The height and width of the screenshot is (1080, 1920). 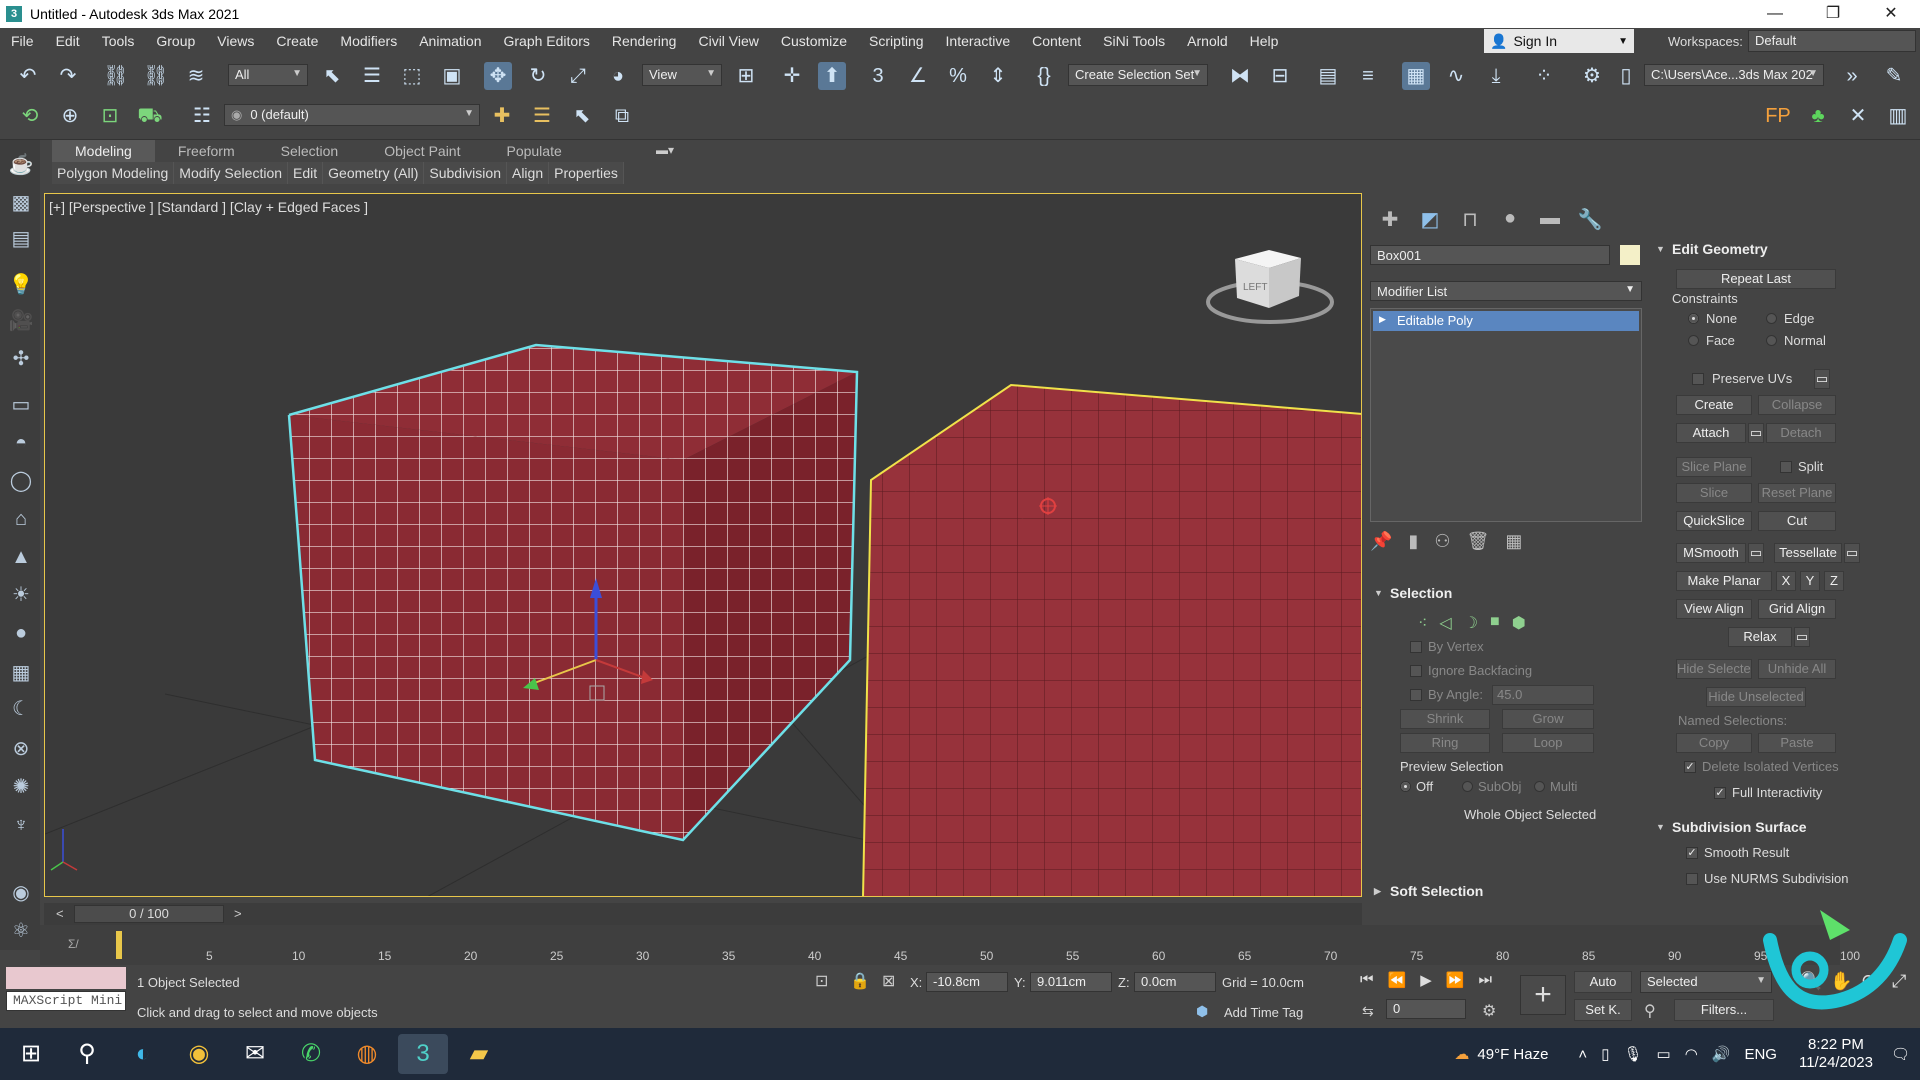 What do you see at coordinates (1416, 76) in the screenshot?
I see `ribbon-toggle-icon: ▦` at bounding box center [1416, 76].